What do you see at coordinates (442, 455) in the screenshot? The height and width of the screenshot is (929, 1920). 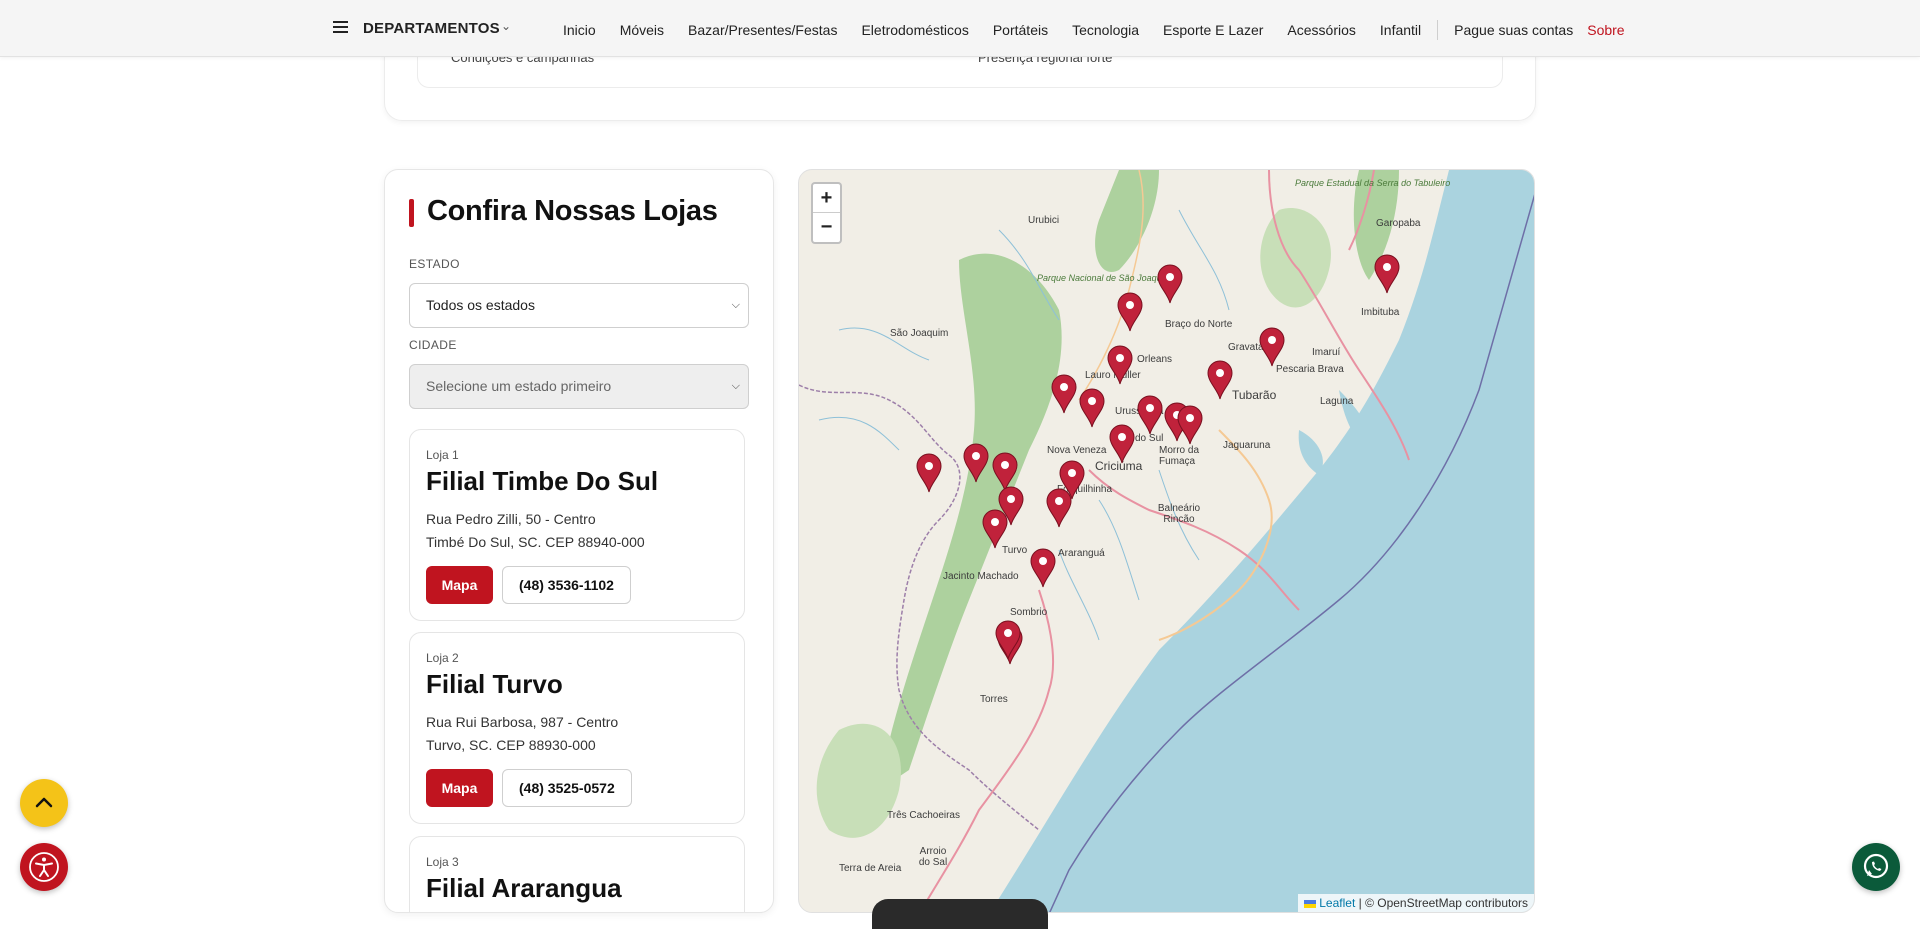 I see `store-number: Loja 1` at bounding box center [442, 455].